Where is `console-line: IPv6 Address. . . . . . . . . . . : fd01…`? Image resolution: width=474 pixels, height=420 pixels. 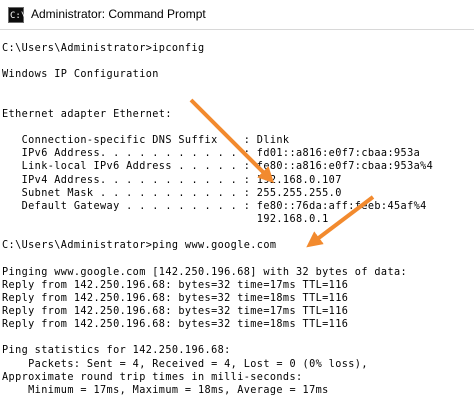
console-line: IPv6 Address. . . . . . . . . . . : fd01… is located at coordinates (211, 154).